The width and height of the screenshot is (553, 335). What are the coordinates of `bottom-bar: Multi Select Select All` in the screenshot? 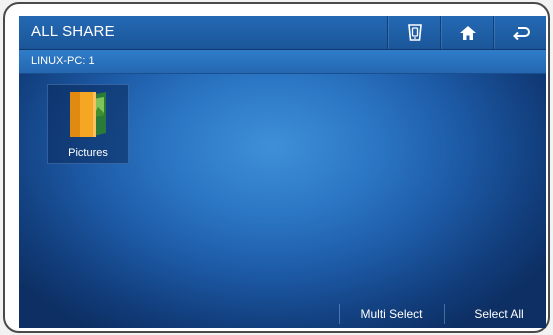 It's located at (282, 314).